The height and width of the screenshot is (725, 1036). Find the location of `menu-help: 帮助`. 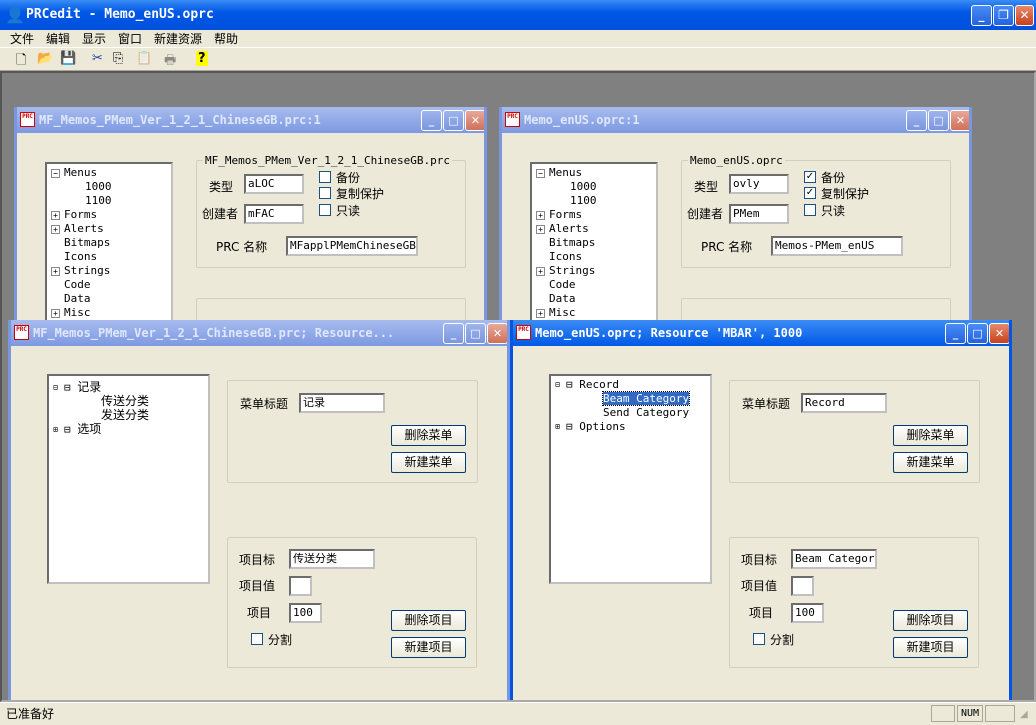

menu-help: 帮助 is located at coordinates (226, 38).